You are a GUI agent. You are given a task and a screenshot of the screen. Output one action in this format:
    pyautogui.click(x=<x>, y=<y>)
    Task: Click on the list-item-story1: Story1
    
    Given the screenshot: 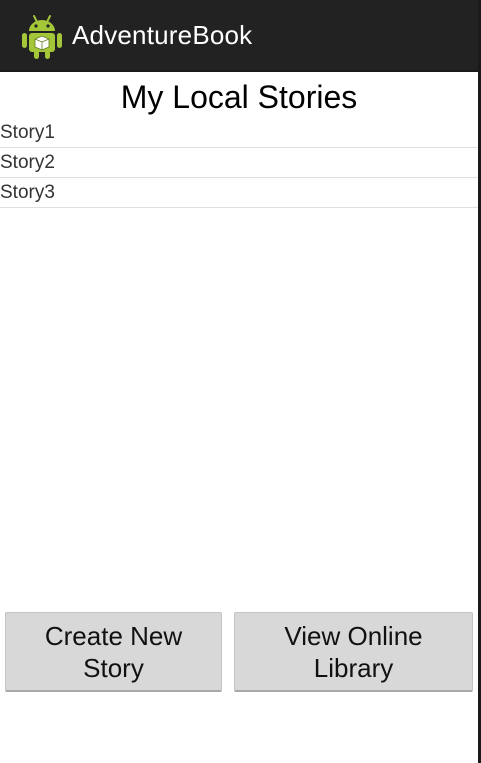 What is the action you would take?
    pyautogui.click(x=239, y=133)
    